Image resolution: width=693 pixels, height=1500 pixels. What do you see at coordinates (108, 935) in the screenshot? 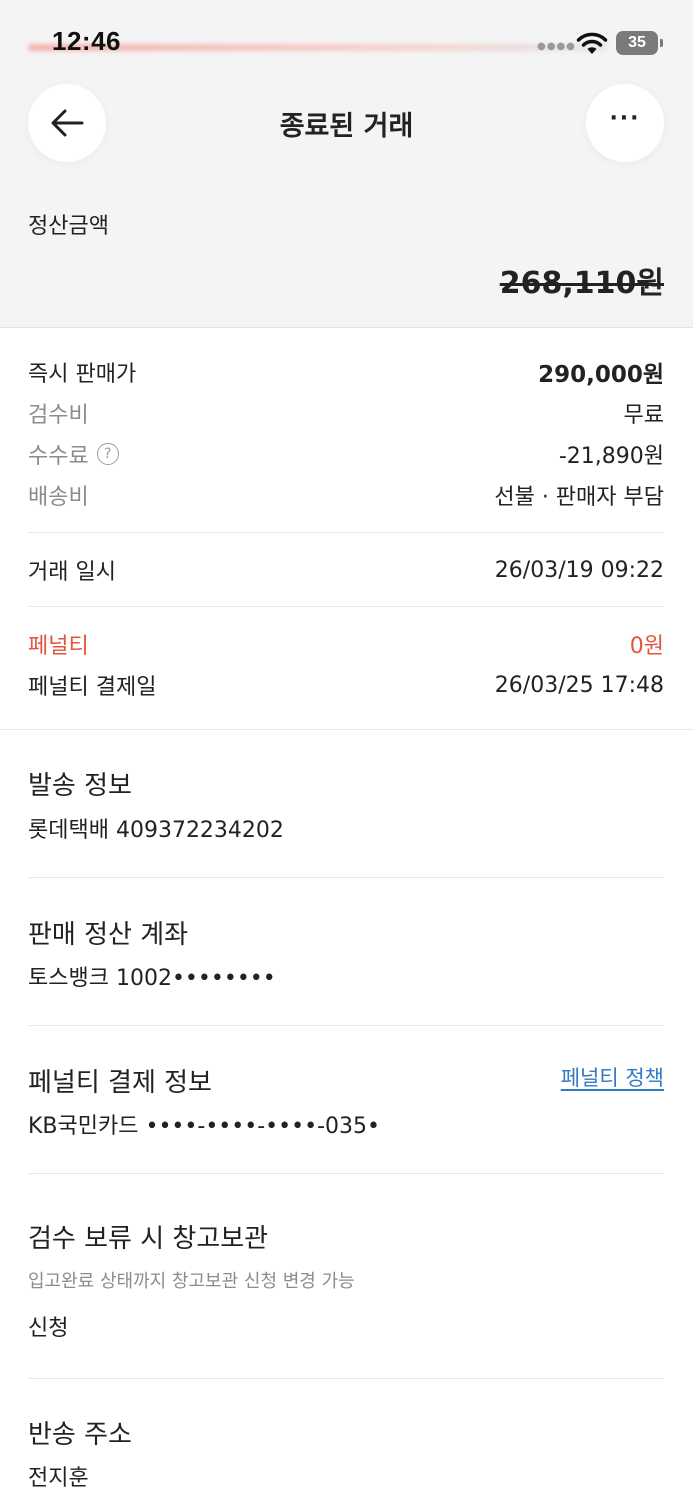
I see `settlement-account-title: 판매 정산 계좌` at bounding box center [108, 935].